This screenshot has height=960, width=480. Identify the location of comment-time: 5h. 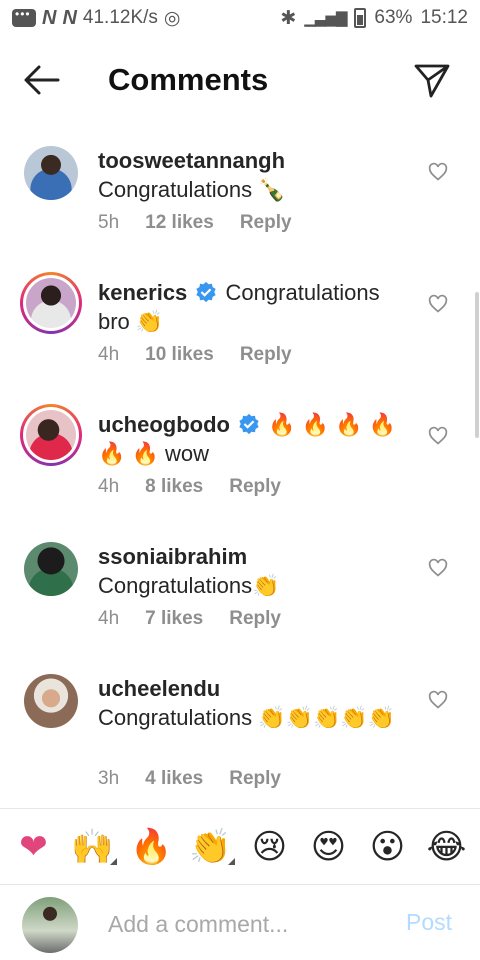
(109, 222).